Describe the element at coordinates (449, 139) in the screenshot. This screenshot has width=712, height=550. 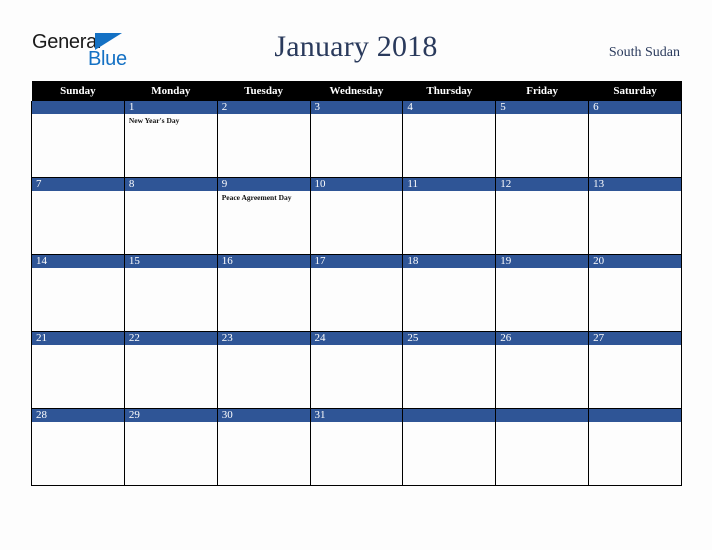
I see `calendar-day-cell: 4` at that location.